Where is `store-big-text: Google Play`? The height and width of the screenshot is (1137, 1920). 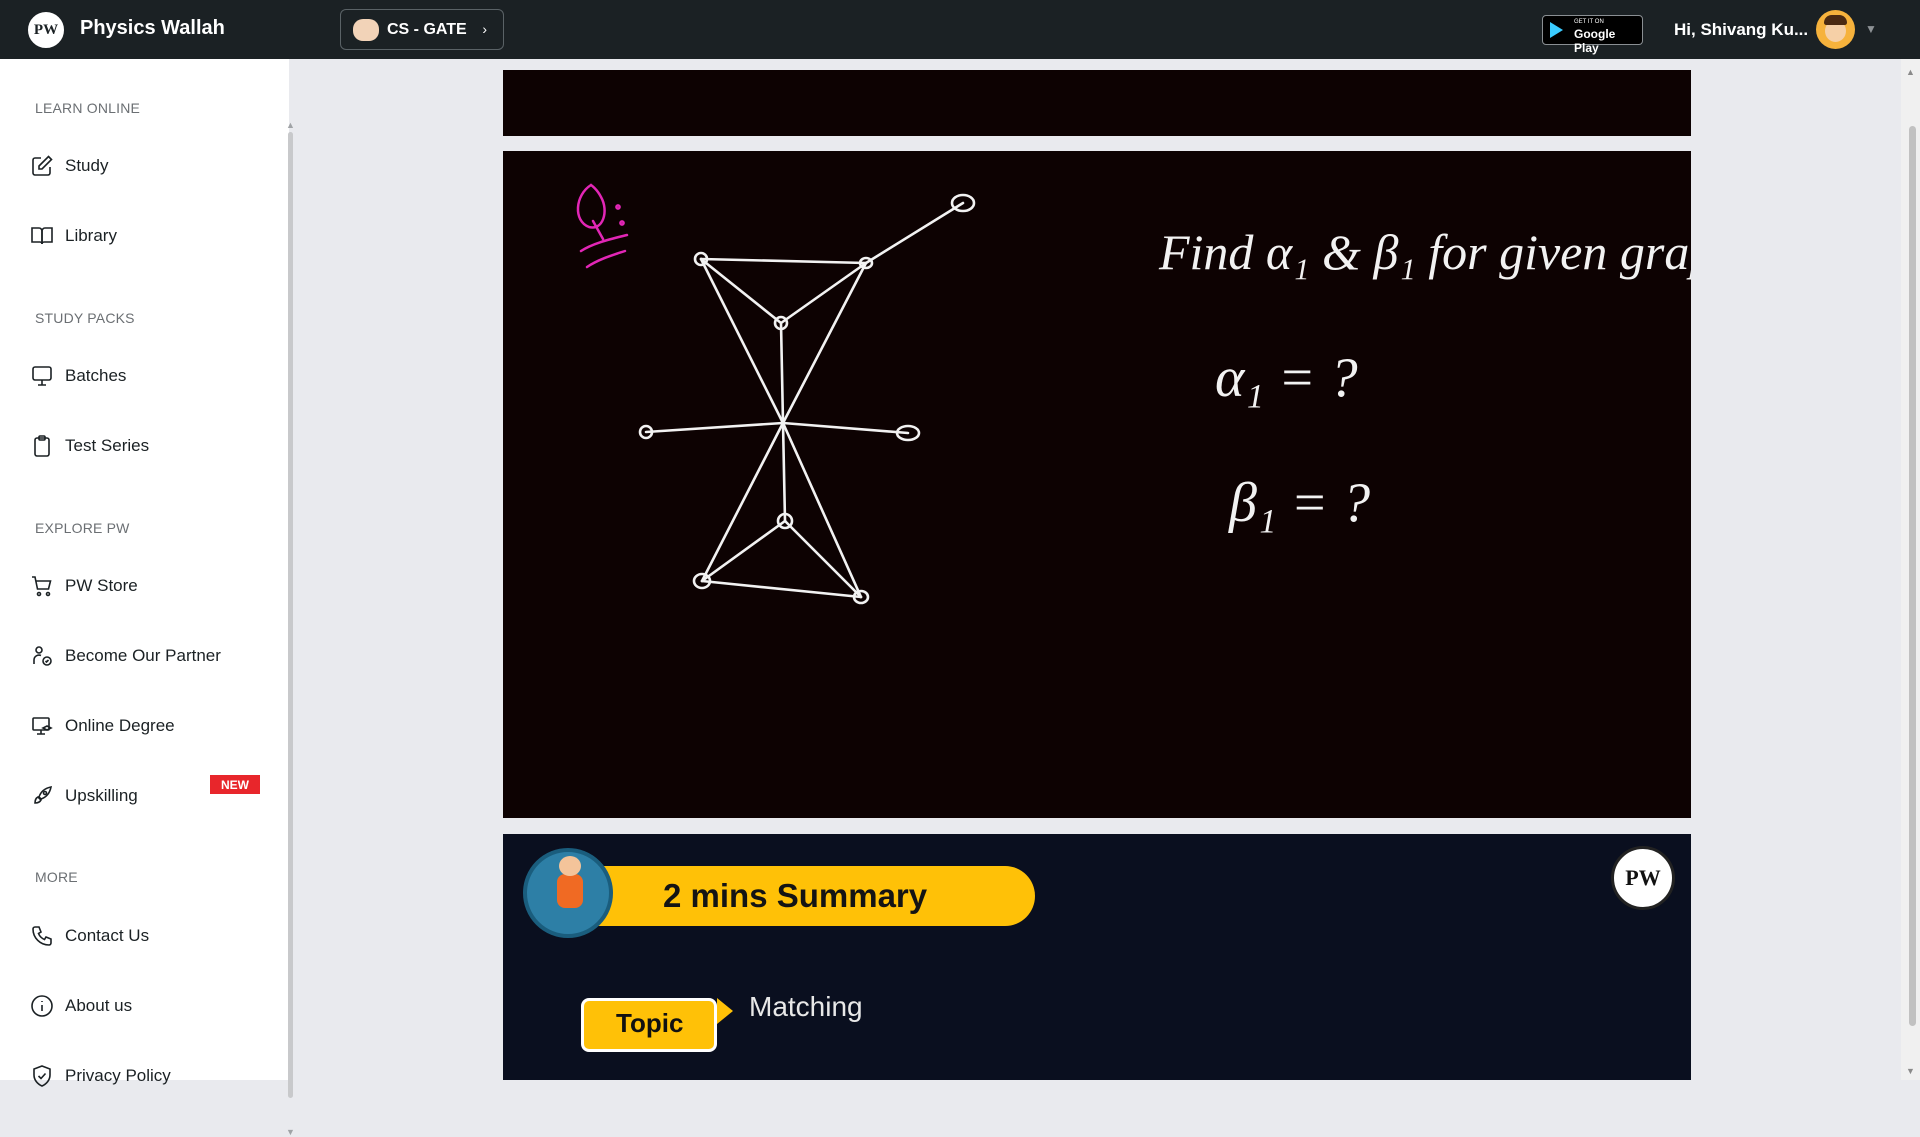
store-big-text: Google Play is located at coordinates (1595, 41).